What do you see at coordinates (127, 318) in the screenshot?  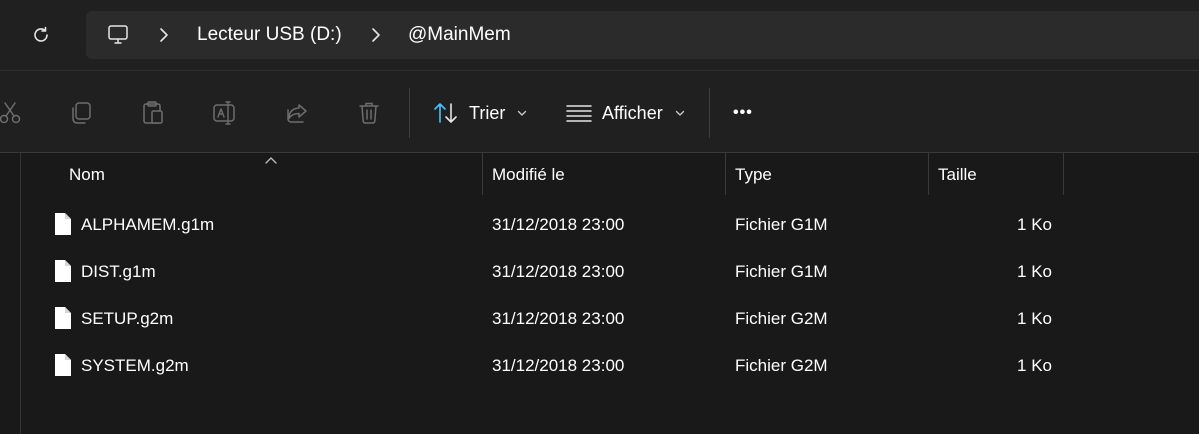 I see `file-name: SETUP.g2m` at bounding box center [127, 318].